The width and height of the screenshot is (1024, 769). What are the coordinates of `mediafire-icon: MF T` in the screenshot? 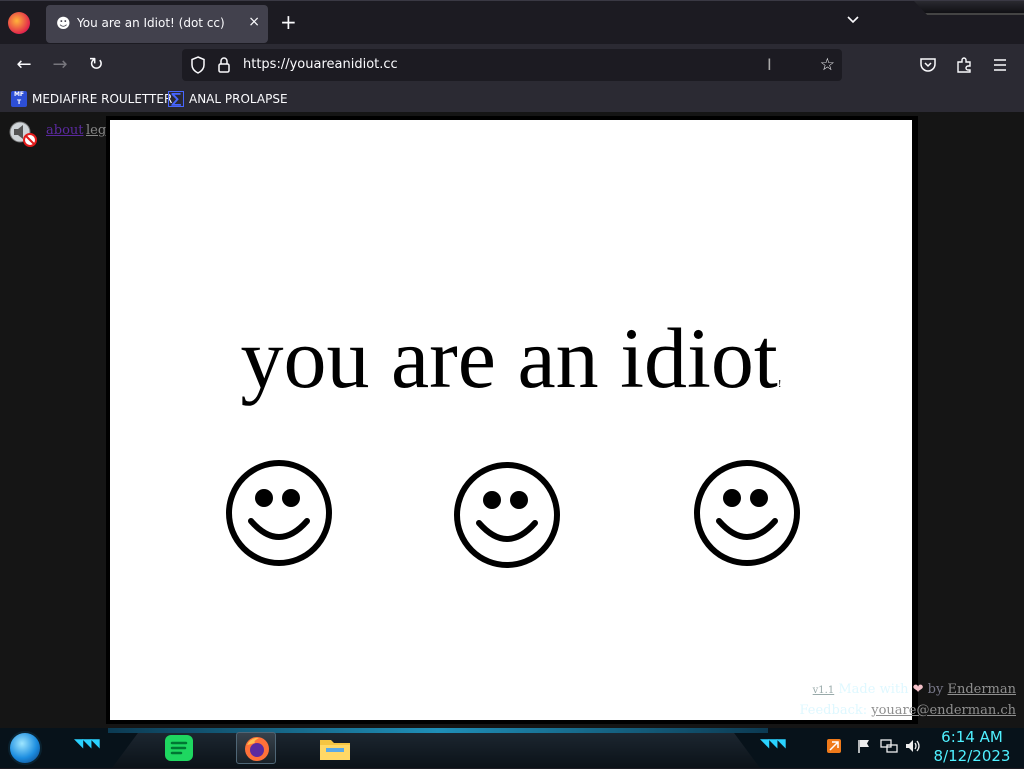 It's located at (19, 99).